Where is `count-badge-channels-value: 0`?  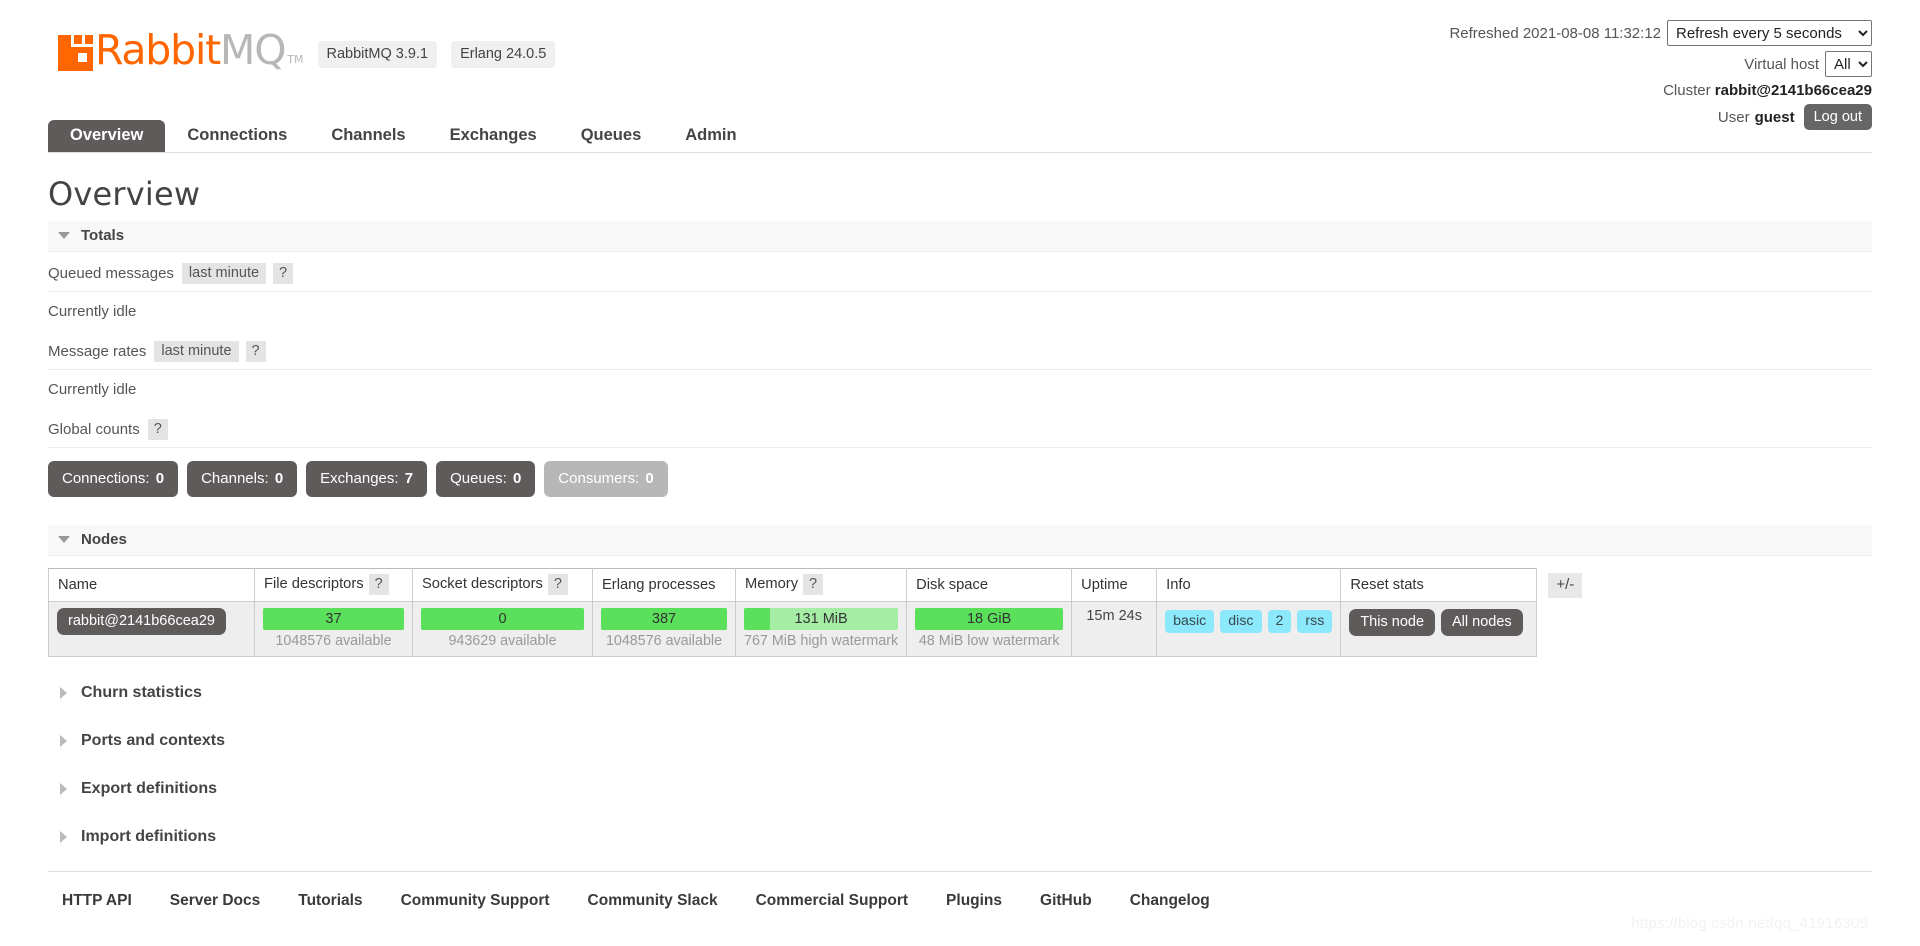 count-badge-channels-value: 0 is located at coordinates (279, 478).